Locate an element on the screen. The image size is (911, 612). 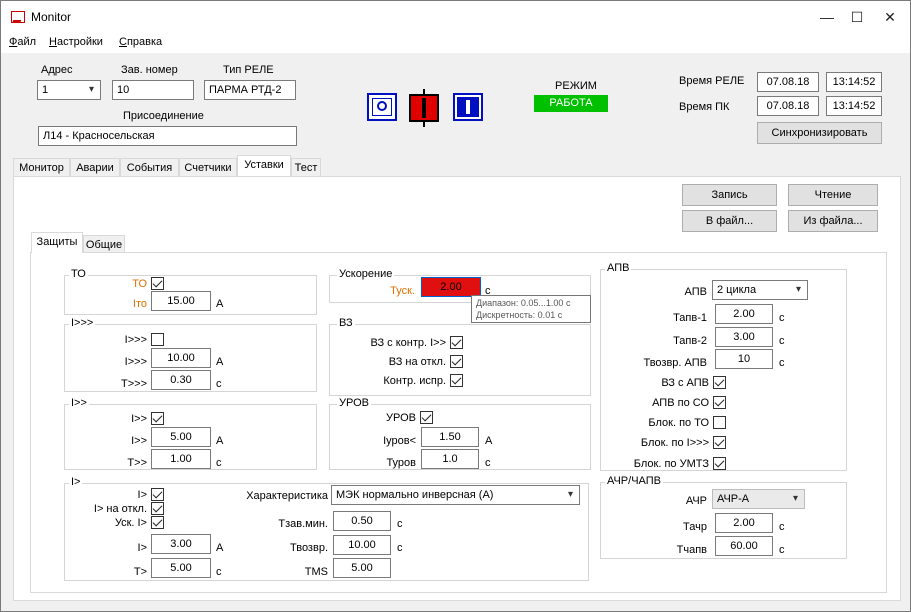
i1-current-unit: А is located at coordinates (220, 548).